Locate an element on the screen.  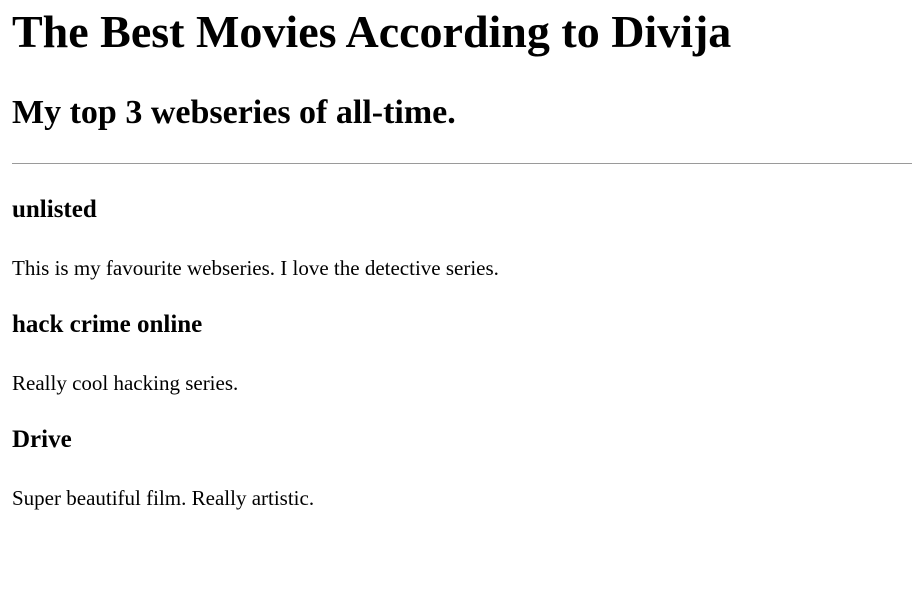
divider is located at coordinates (462, 163).